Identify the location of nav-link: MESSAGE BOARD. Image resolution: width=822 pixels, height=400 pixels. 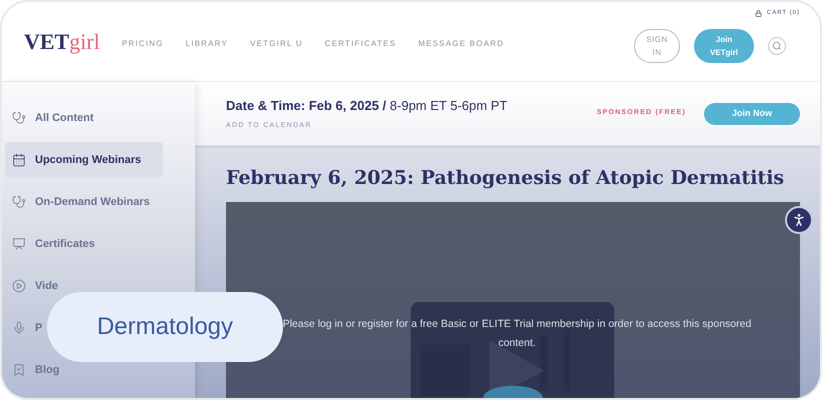
(461, 44).